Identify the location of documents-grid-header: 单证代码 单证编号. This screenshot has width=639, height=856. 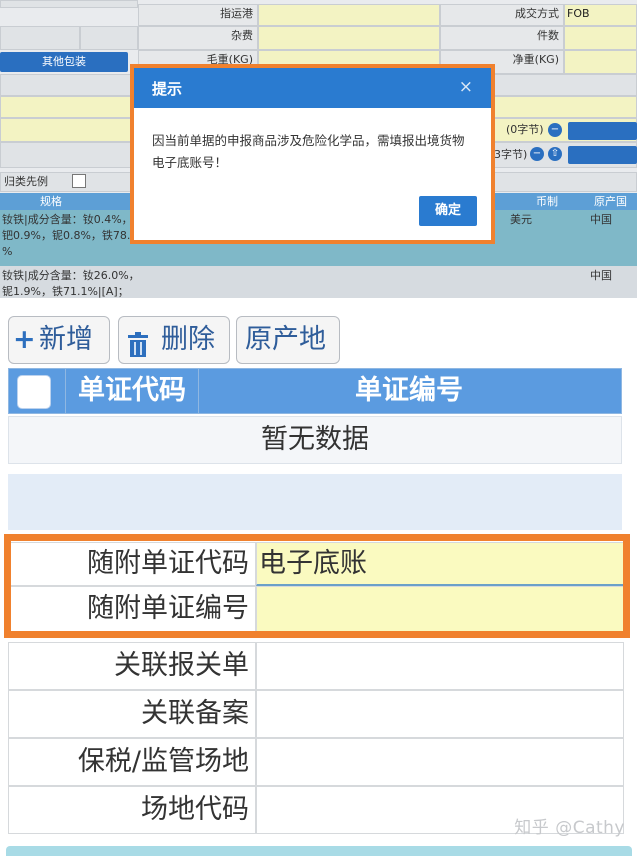
(315, 391).